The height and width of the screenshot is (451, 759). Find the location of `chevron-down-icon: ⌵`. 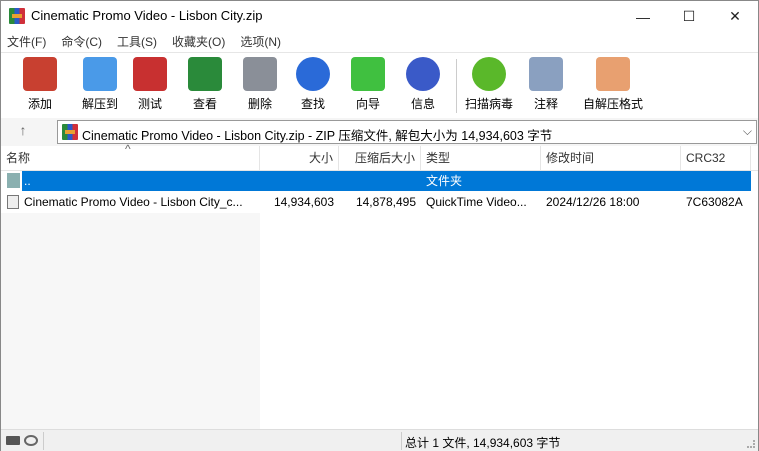

chevron-down-icon: ⌵ is located at coordinates (747, 131).